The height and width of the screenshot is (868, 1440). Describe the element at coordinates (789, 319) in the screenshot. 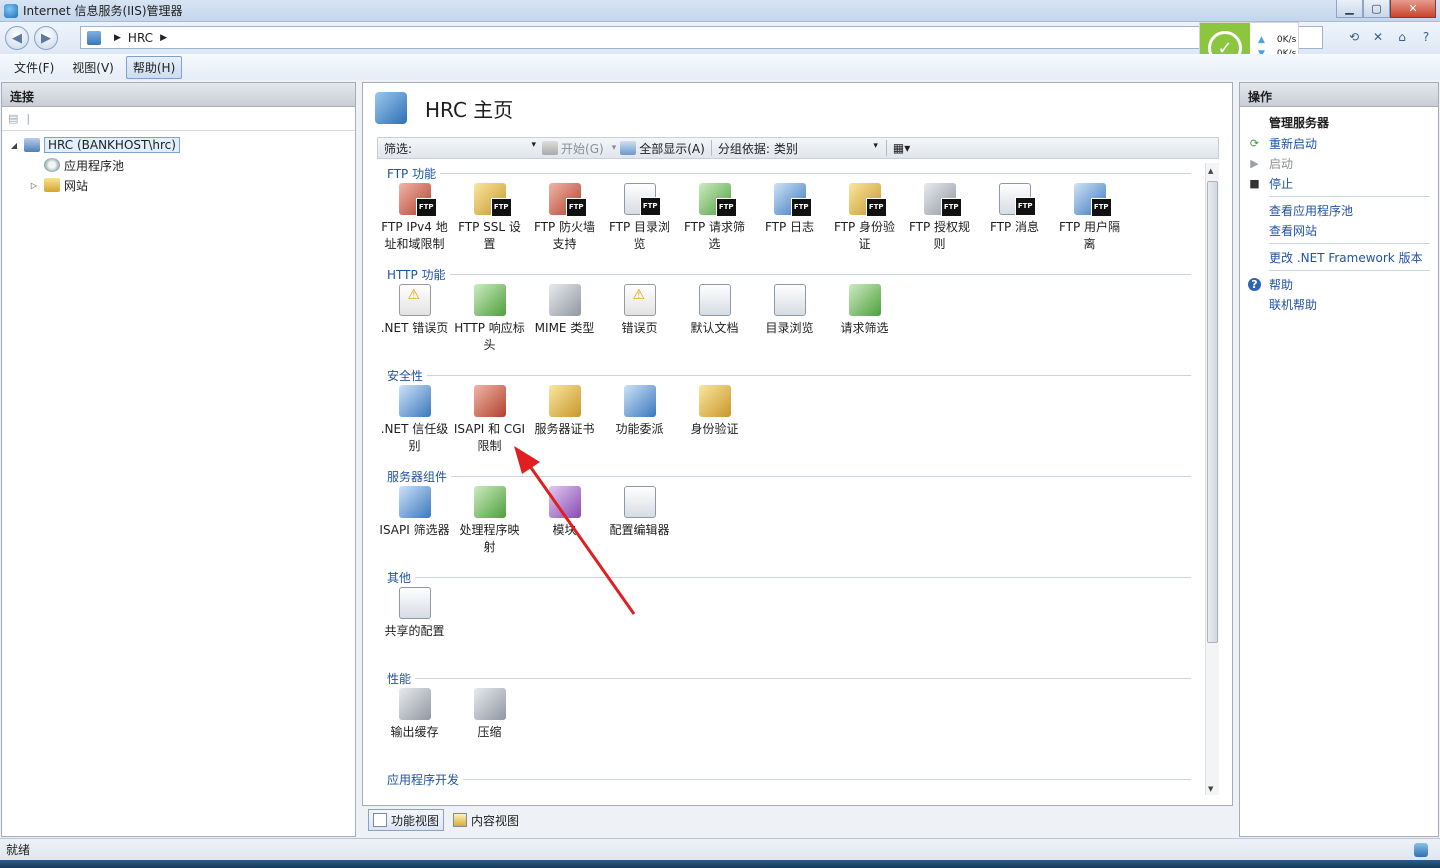

I see `feature-item: 目录浏览` at that location.